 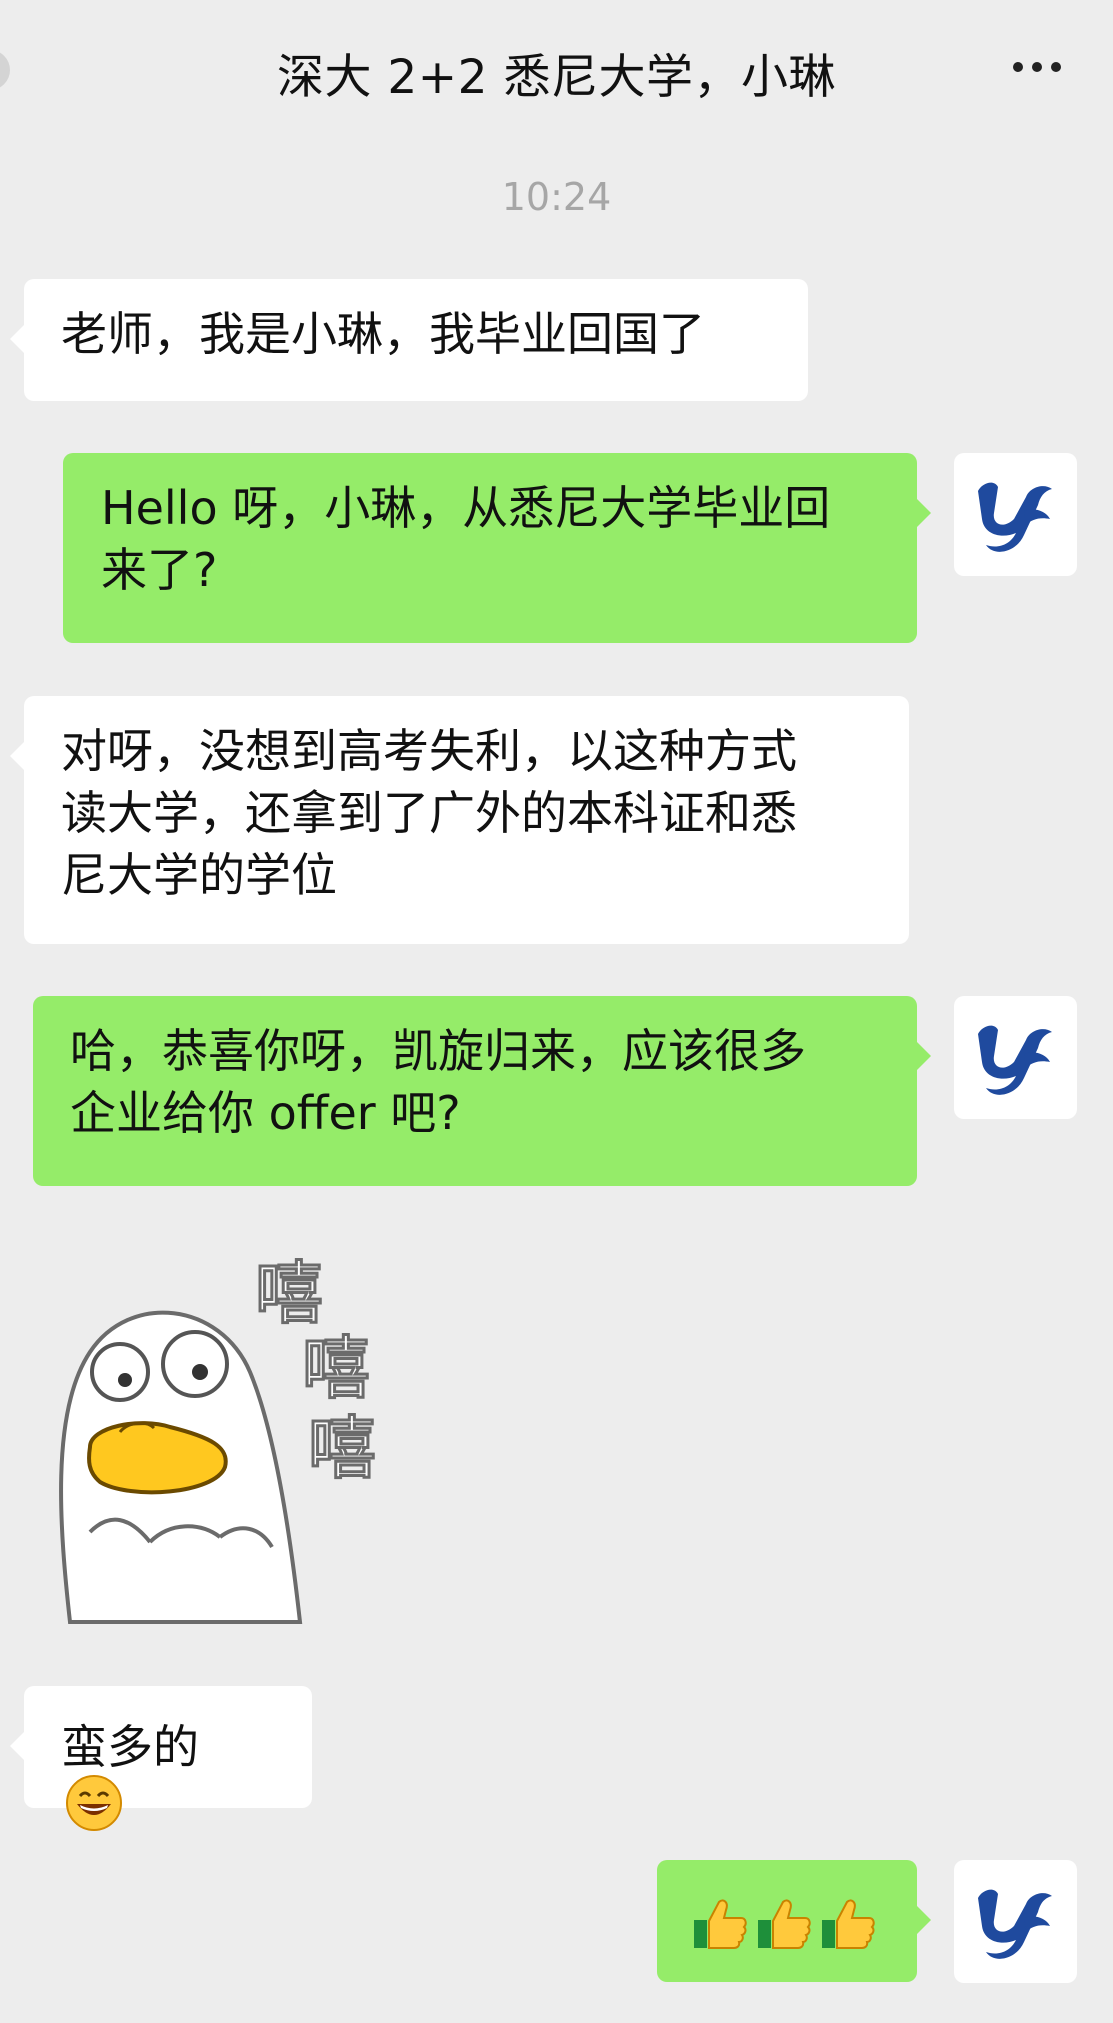 What do you see at coordinates (159, 570) in the screenshot?
I see `message-line: 来了?` at bounding box center [159, 570].